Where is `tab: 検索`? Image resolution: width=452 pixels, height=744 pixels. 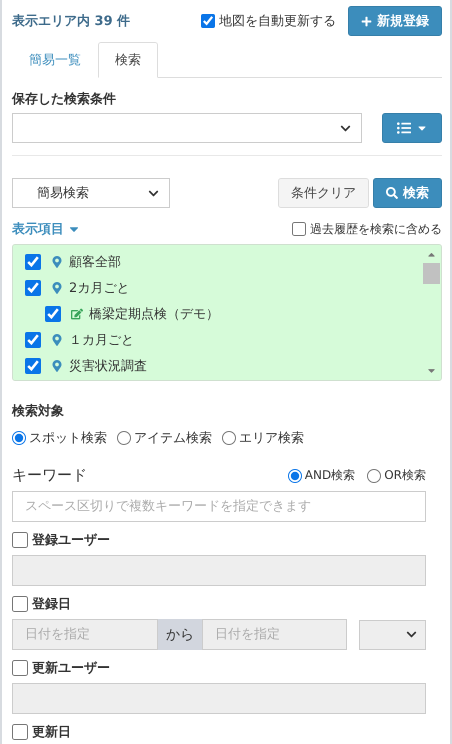 tab: 検索 is located at coordinates (128, 60).